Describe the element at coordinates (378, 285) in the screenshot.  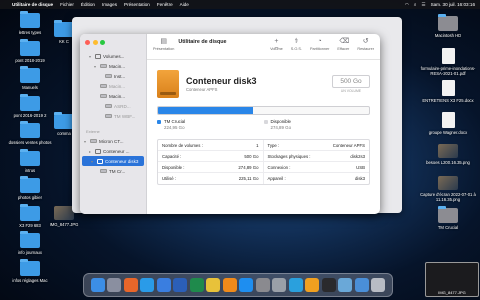
I see `trash-icon` at that location.